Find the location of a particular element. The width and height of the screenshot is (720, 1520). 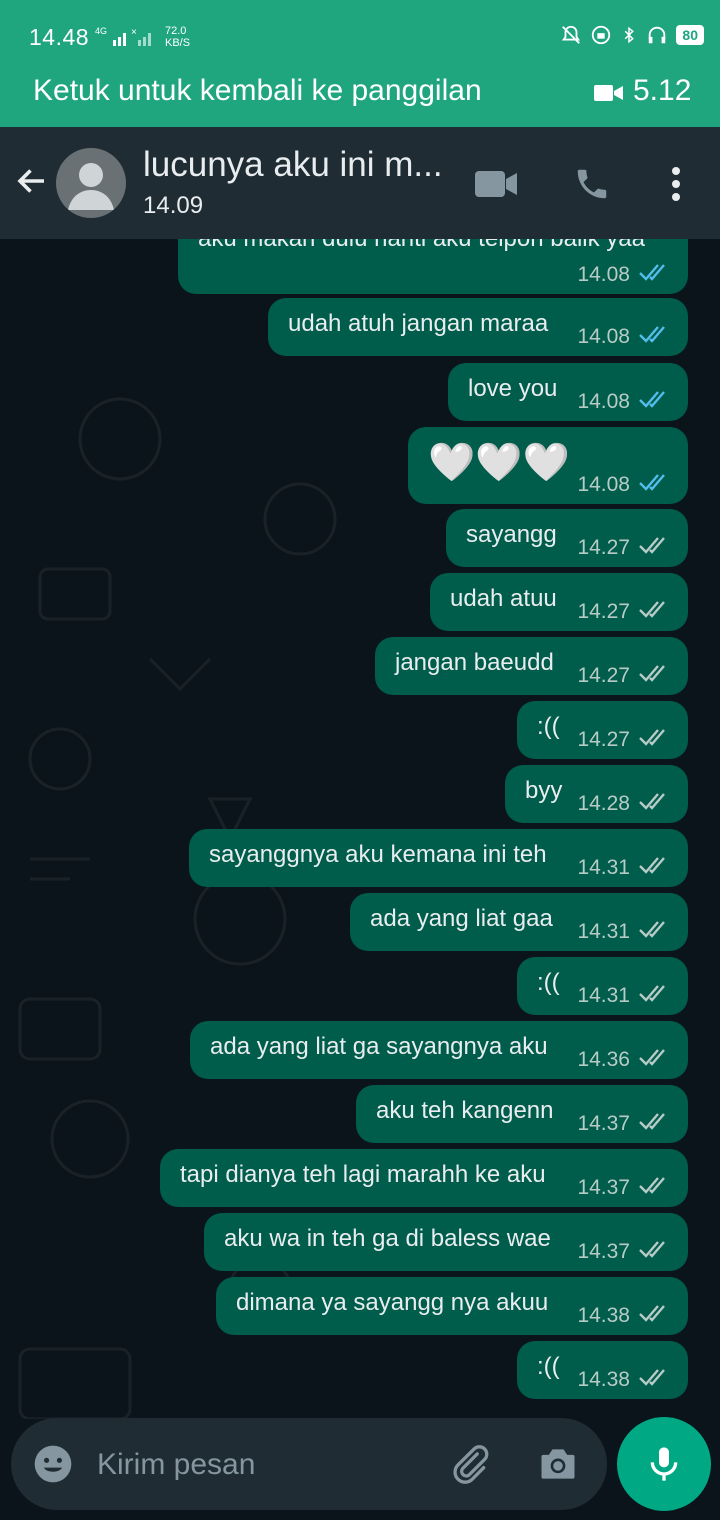

message-bubble: udah atuu 14.27 is located at coordinates (559, 602).